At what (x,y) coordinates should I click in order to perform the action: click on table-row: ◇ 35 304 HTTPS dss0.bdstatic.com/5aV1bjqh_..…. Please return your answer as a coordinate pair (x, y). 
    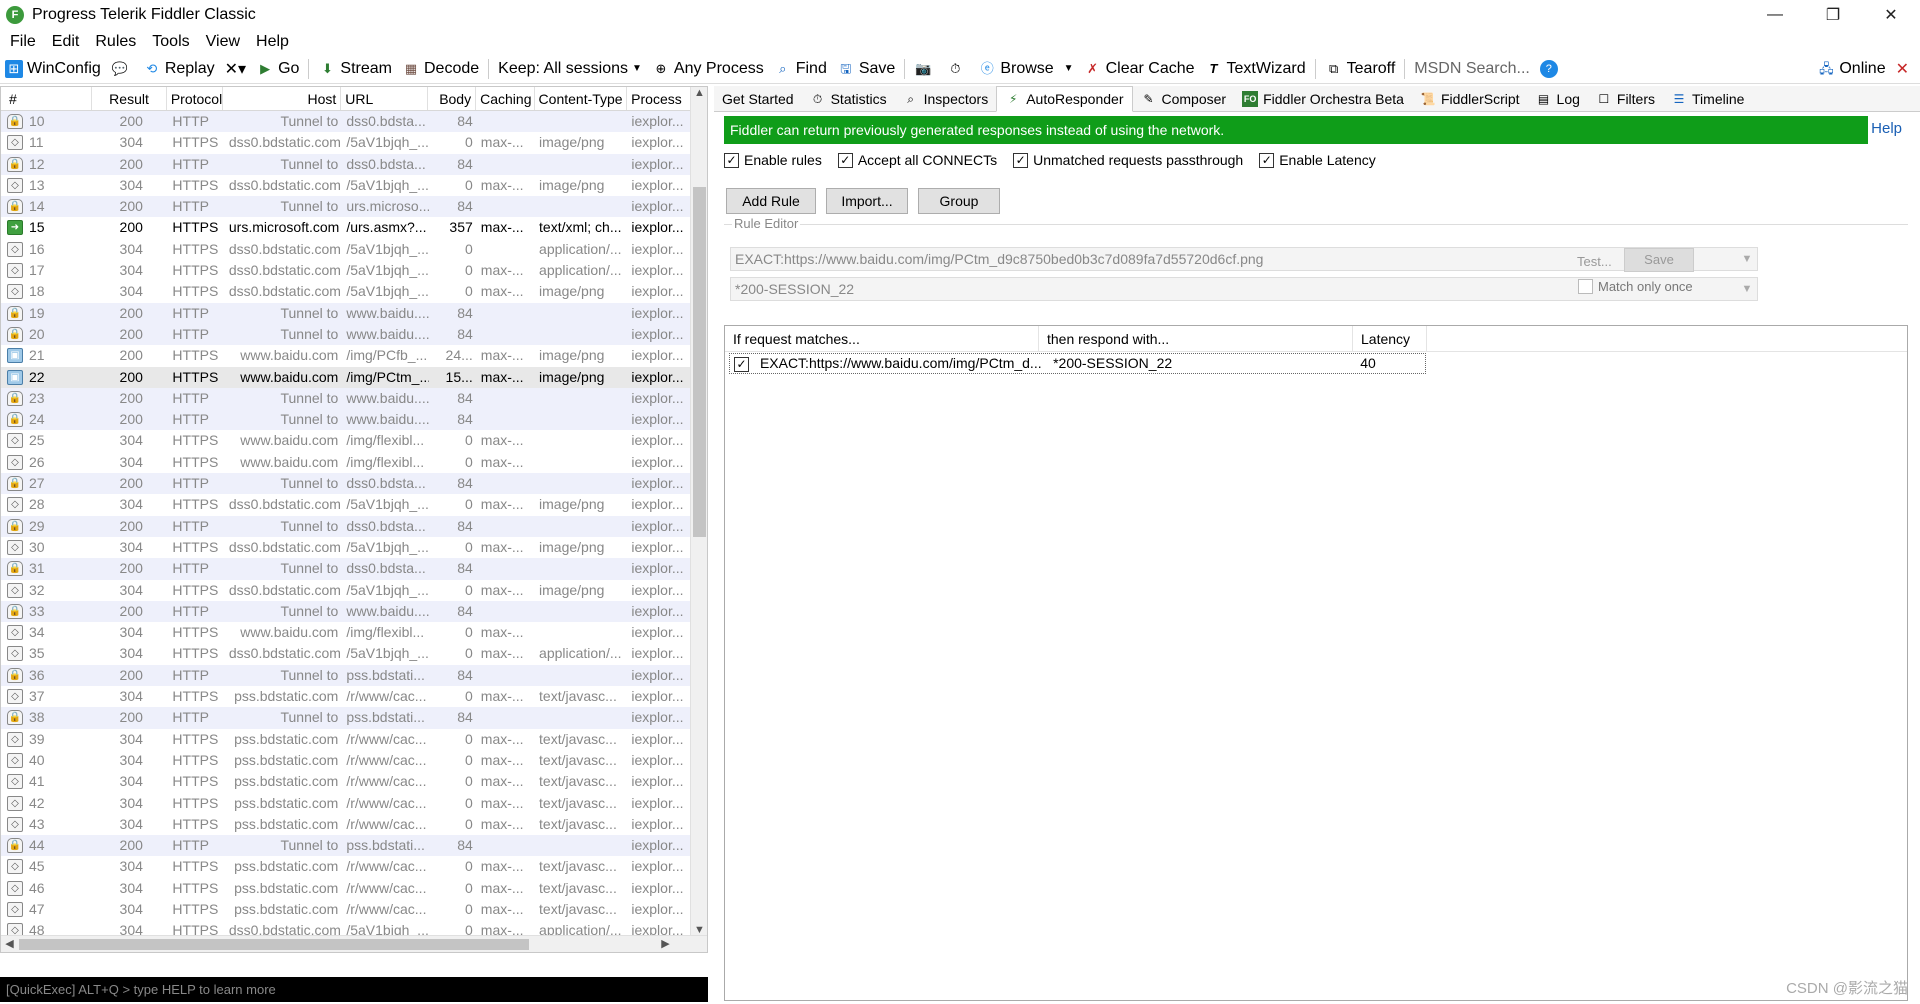
    Looking at the image, I should click on (346, 654).